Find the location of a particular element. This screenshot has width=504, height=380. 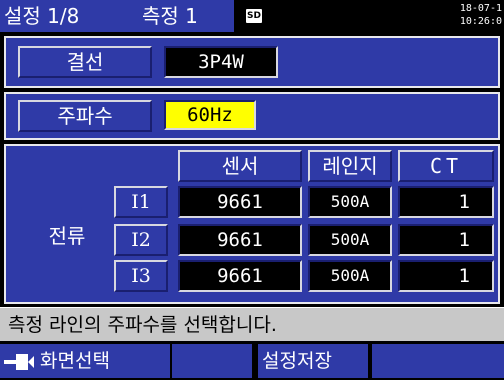

wiring-value: 3P4W is located at coordinates (221, 62).